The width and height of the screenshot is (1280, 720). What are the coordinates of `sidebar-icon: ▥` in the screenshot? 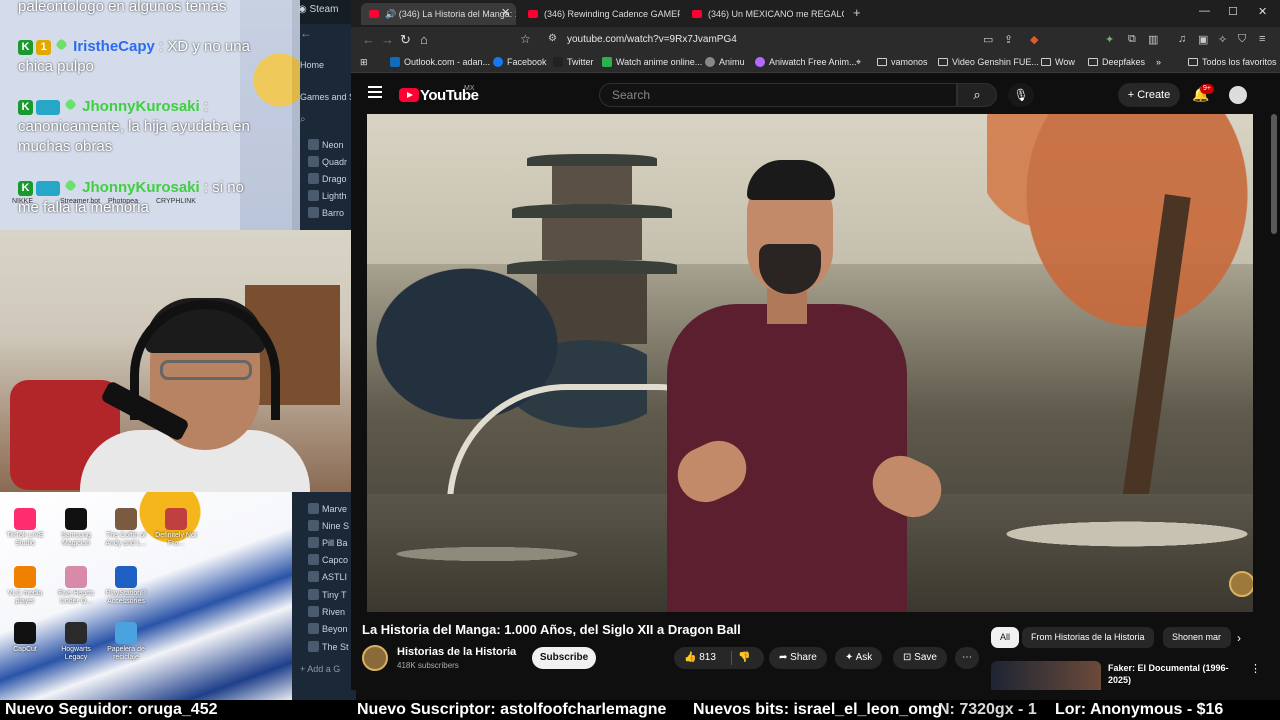 It's located at (1153, 39).